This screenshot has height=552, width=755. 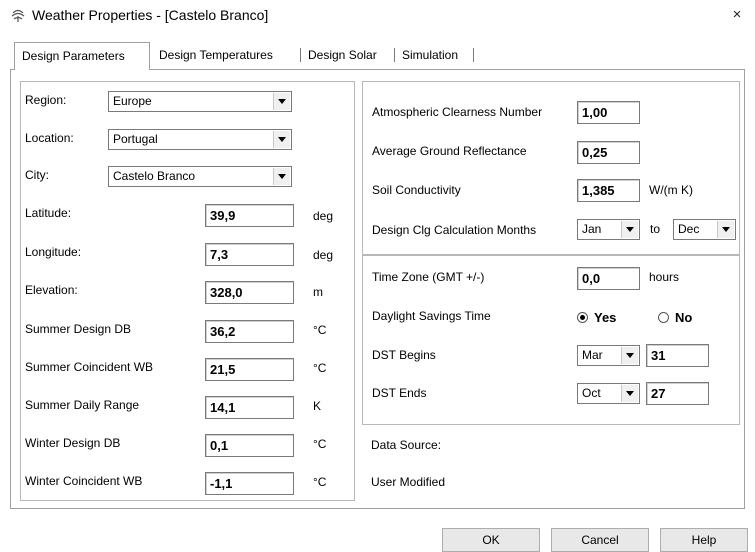 I want to click on elevation-input: 328,0, so click(x=249, y=292).